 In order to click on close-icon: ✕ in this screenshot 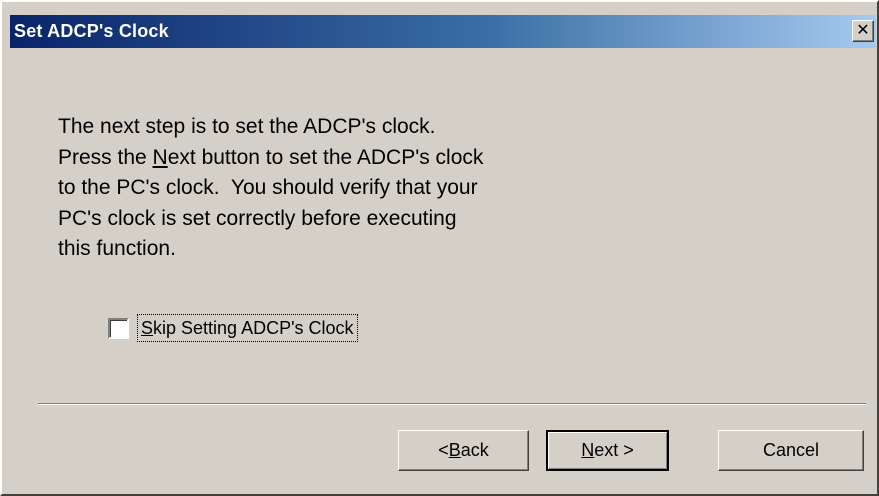, I will do `click(863, 30)`.